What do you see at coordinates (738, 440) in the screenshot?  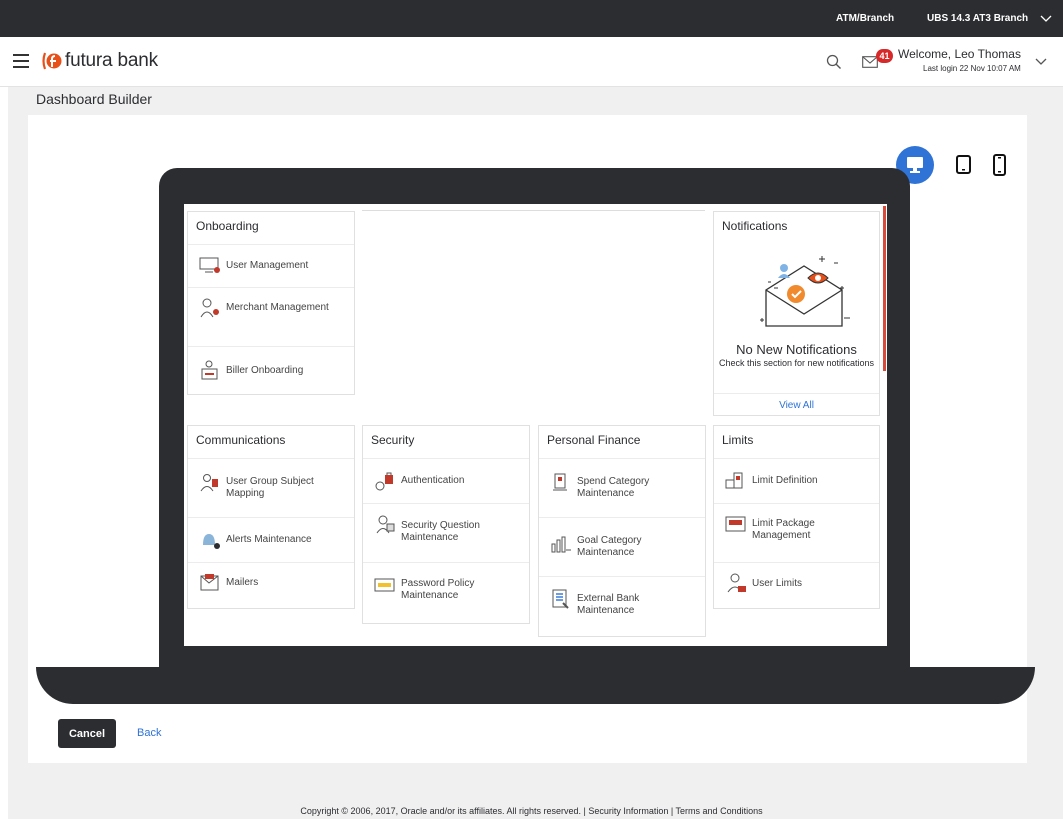 I see `widget-title: Limits` at bounding box center [738, 440].